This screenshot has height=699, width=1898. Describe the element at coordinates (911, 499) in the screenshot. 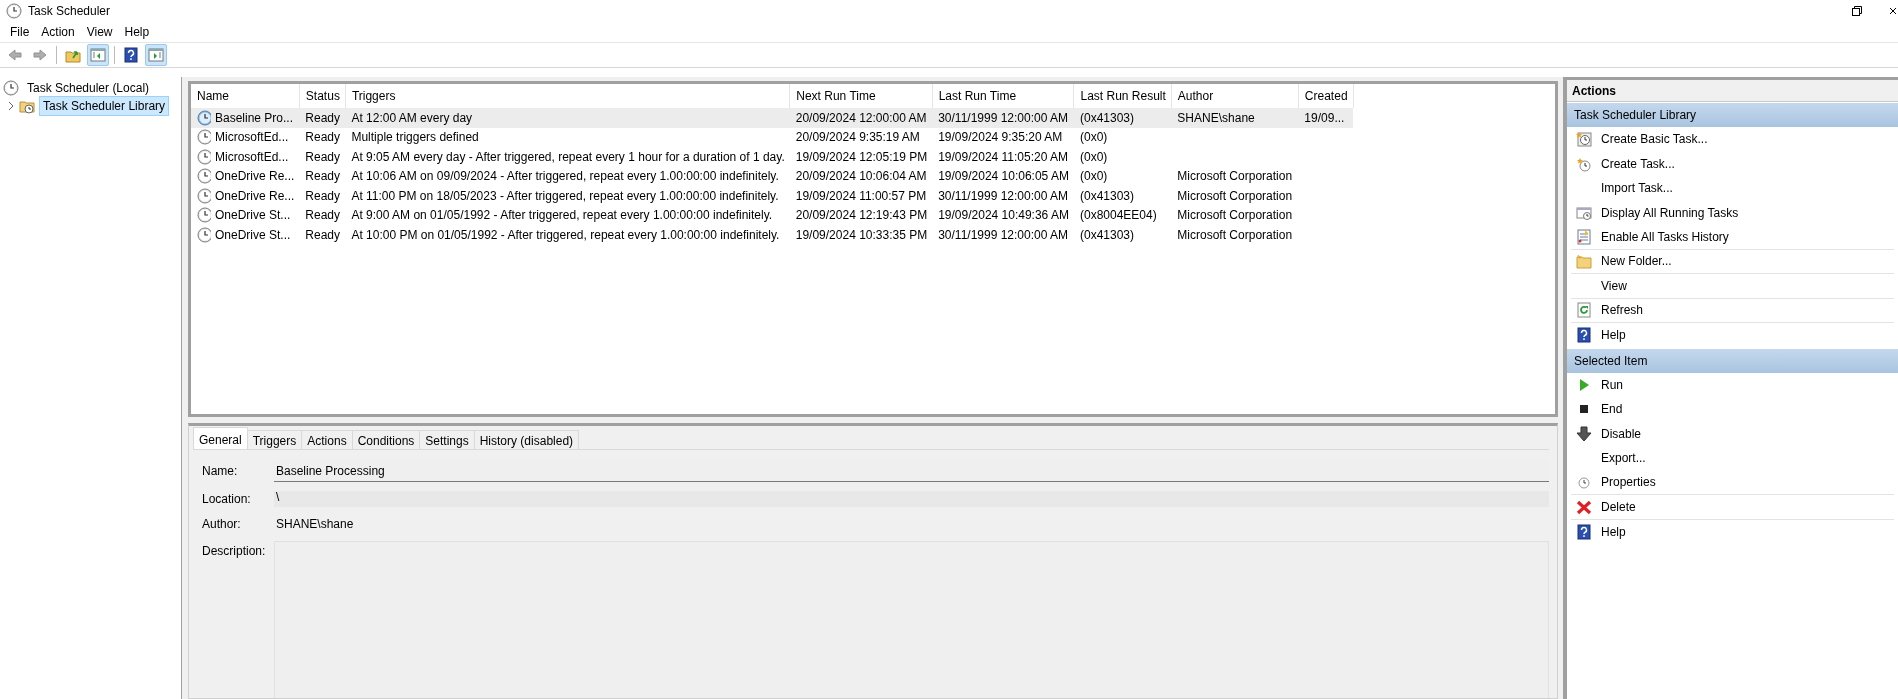

I see `location-field: \` at that location.